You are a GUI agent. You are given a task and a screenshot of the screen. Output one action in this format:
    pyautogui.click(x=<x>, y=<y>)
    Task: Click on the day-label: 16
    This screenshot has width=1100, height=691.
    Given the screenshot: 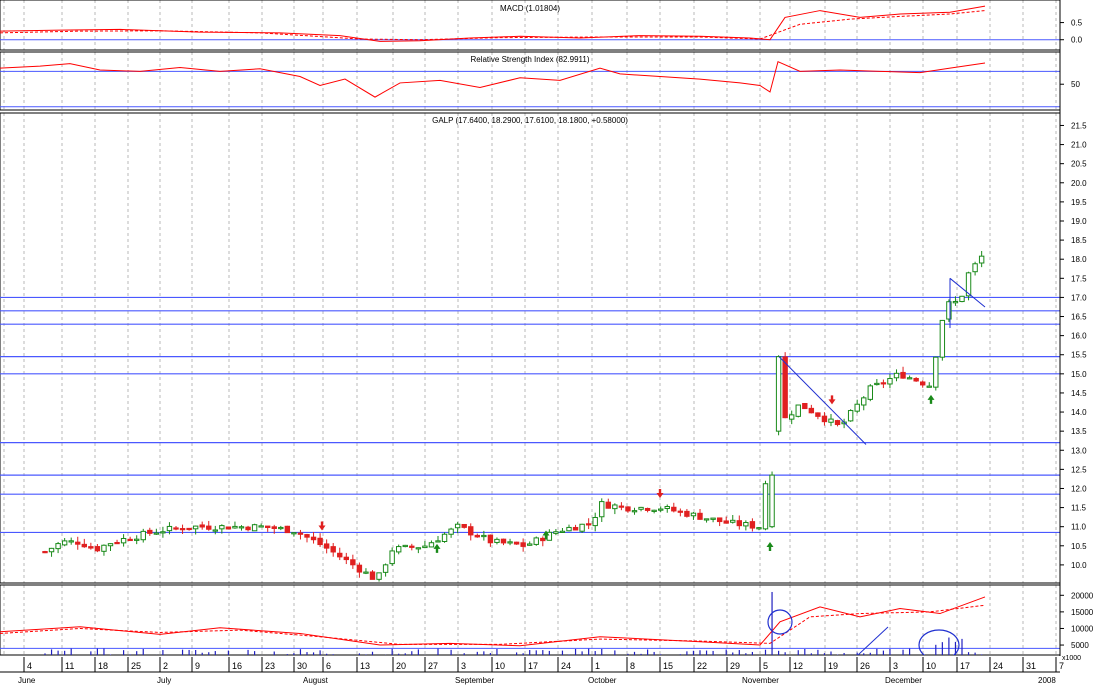 What is the action you would take?
    pyautogui.click(x=237, y=666)
    